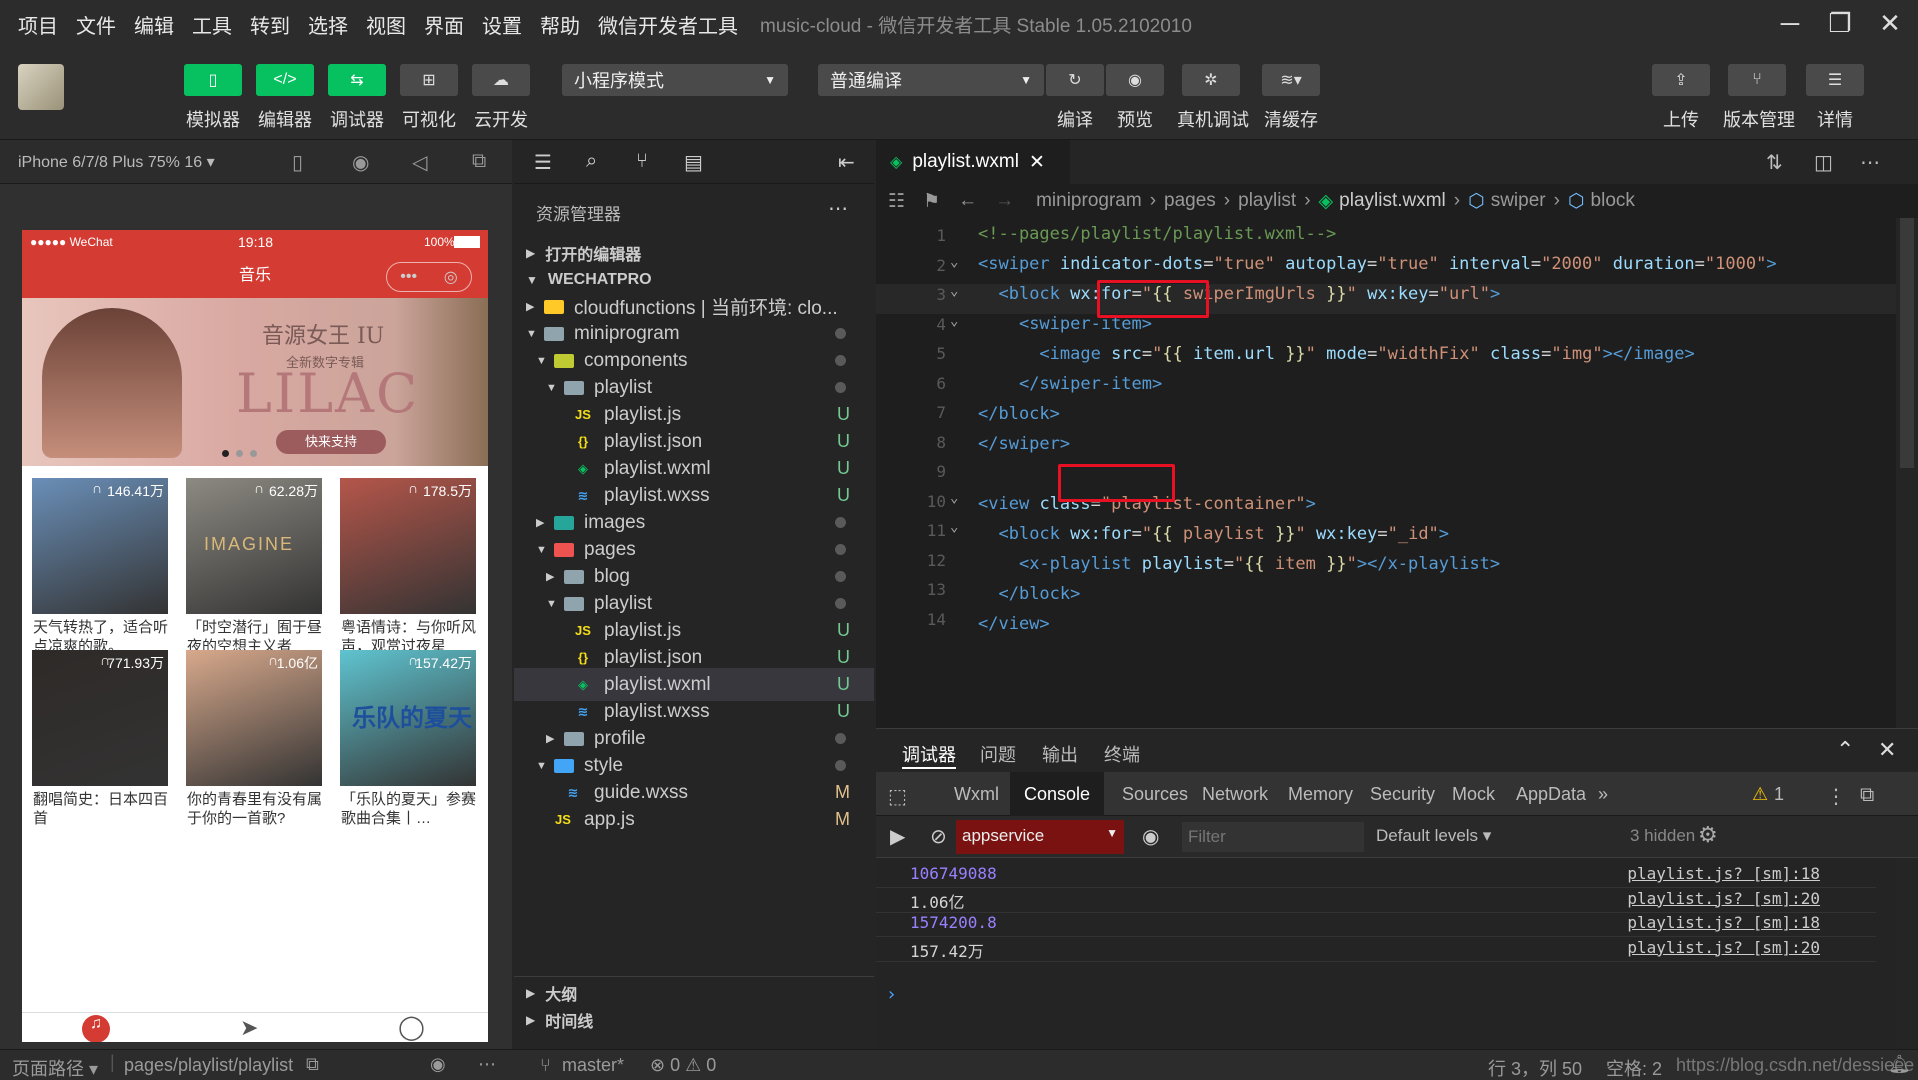  What do you see at coordinates (312, 1064) in the screenshot?
I see `copy-icon: ⧉` at bounding box center [312, 1064].